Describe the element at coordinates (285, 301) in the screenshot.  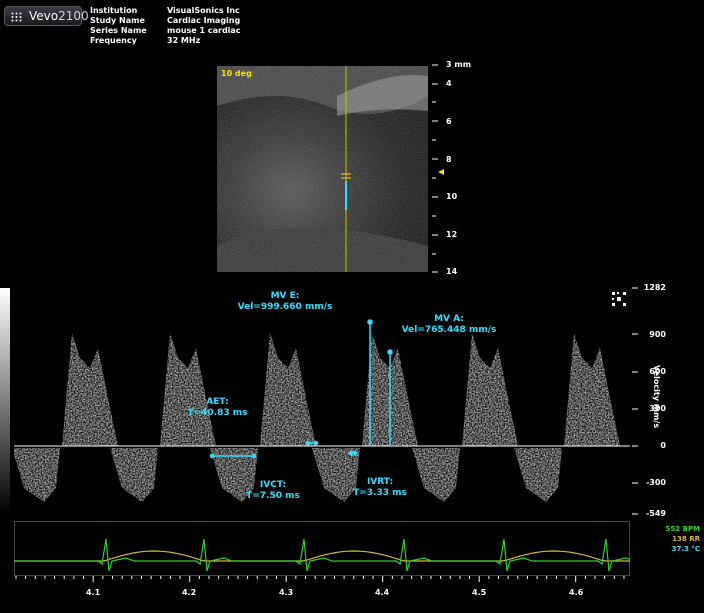
I see `mv-e-label: MV E: Vel=999.660 mm/s` at that location.